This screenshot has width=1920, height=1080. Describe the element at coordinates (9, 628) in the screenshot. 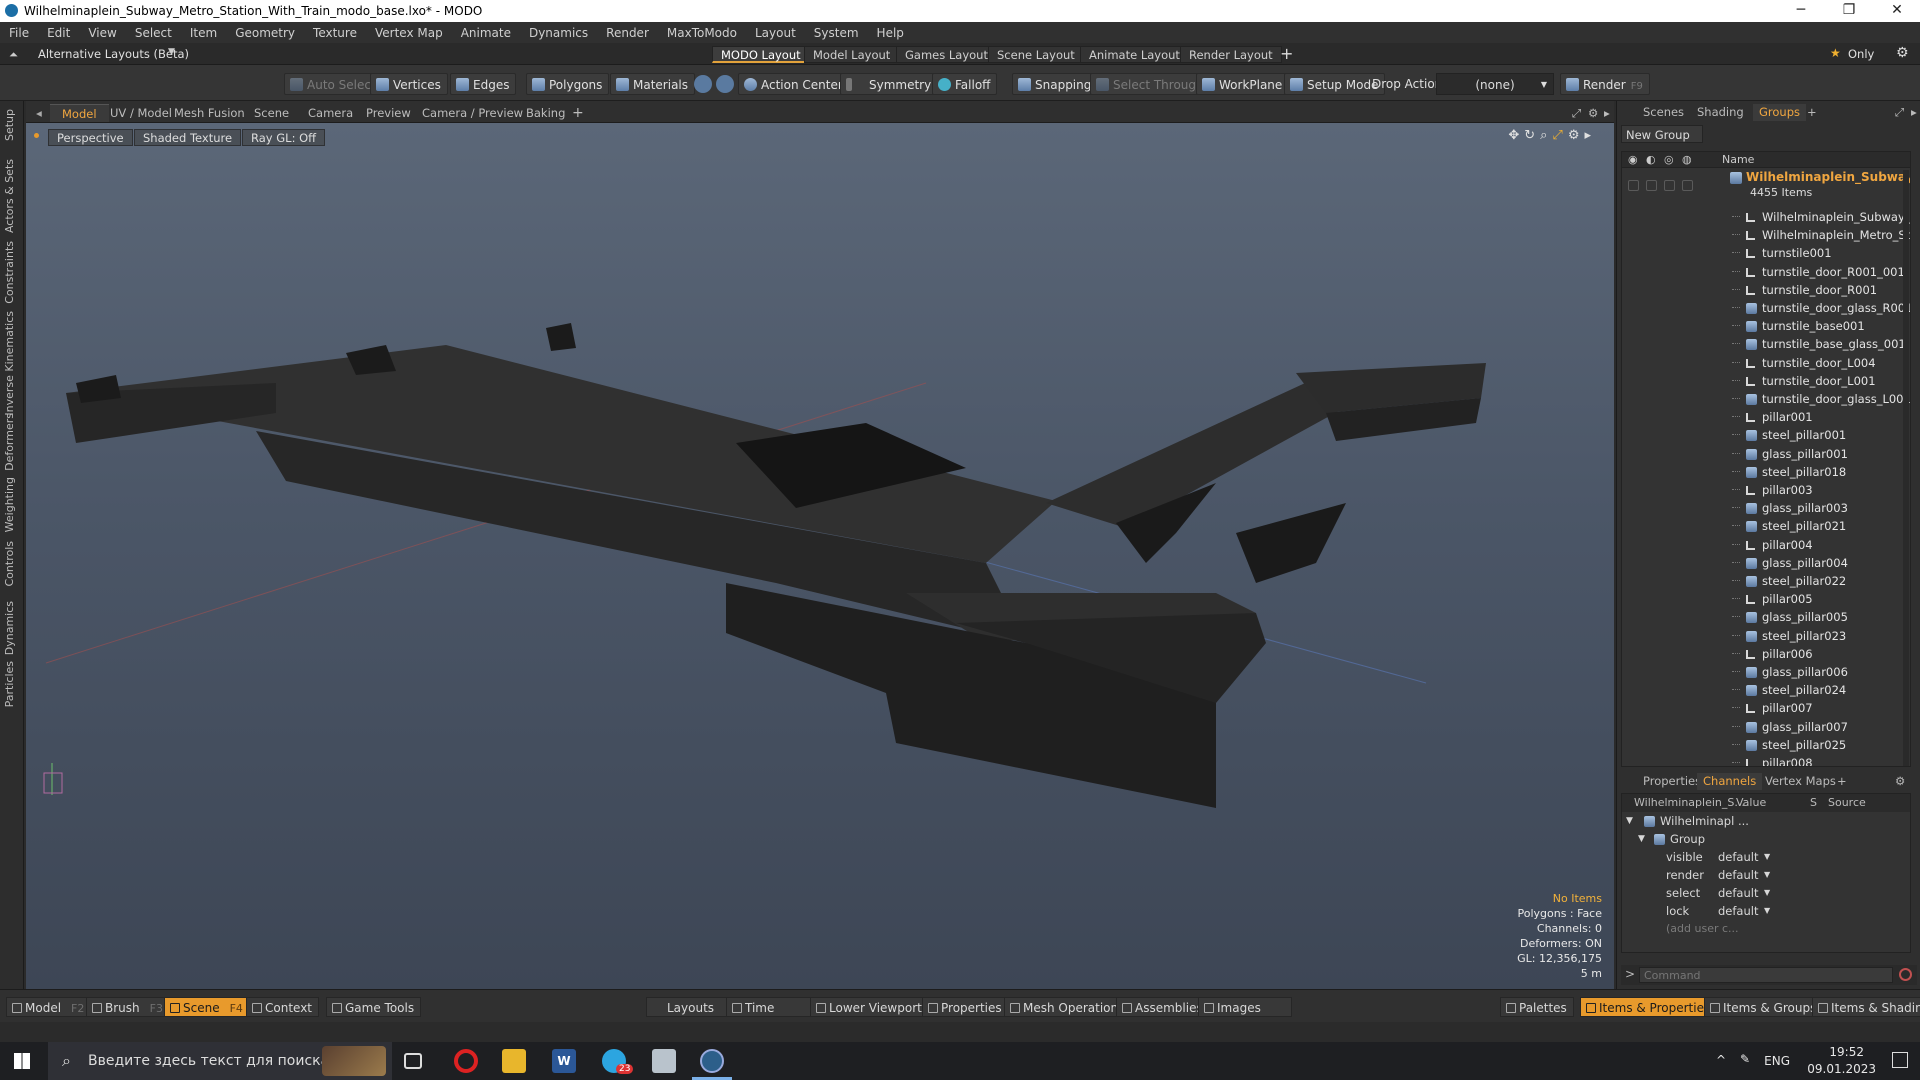

I see `vtab-dynamics: Dynamics` at that location.